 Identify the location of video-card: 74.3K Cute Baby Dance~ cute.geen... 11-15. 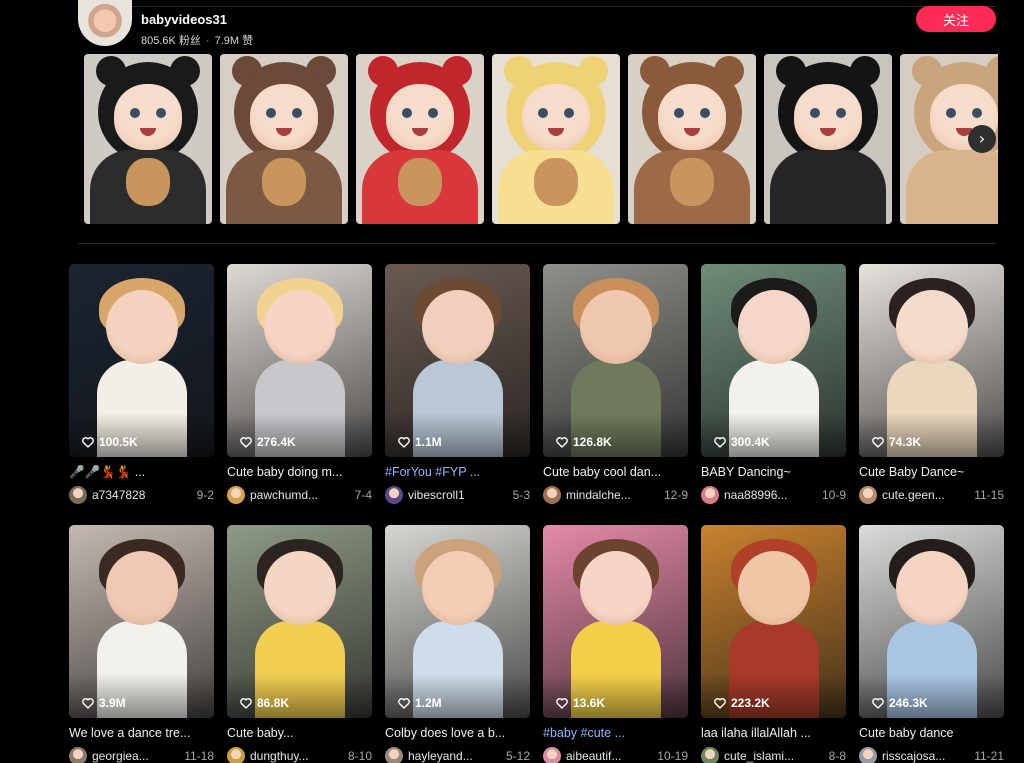
(931, 384).